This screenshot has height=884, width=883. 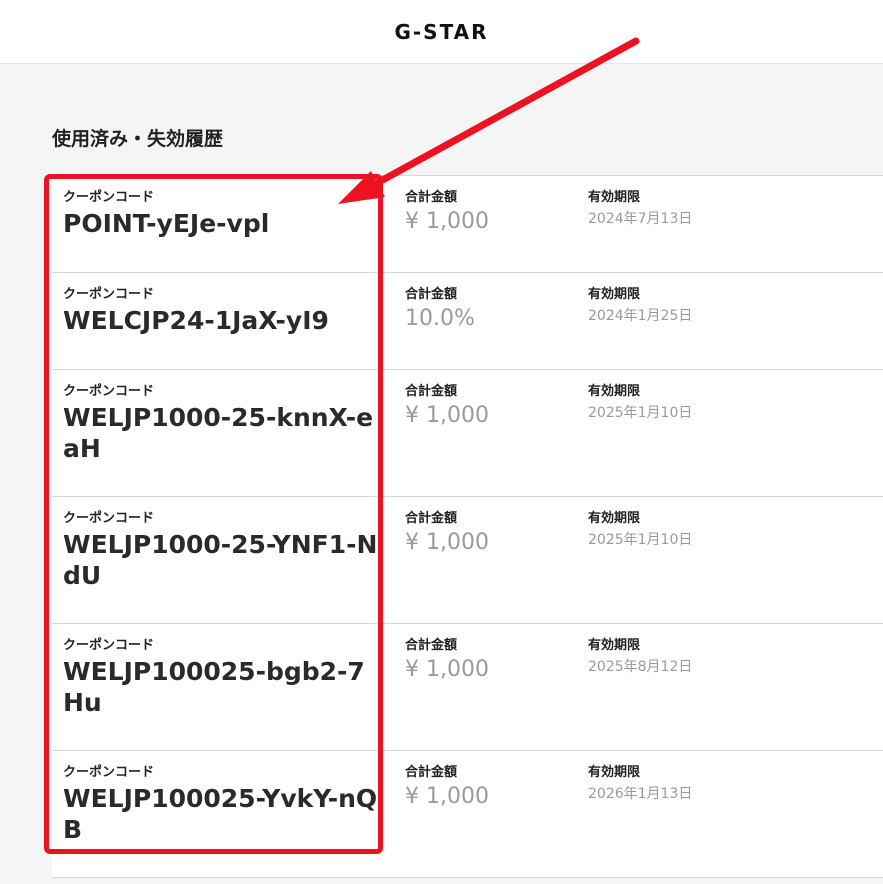 What do you see at coordinates (640, 316) in the screenshot?
I see `expiry-date: 2024年1月25日` at bounding box center [640, 316].